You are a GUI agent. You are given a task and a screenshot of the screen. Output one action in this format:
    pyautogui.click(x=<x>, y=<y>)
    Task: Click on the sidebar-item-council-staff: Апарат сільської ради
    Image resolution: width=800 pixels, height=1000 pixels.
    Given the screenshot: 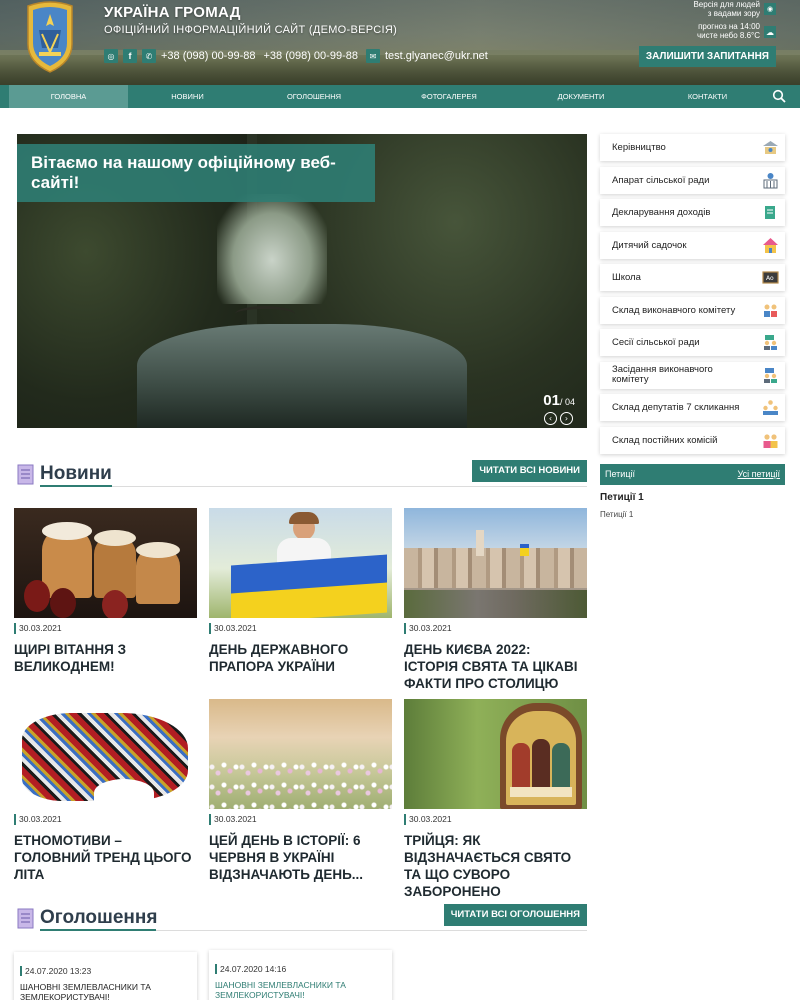 What is the action you would take?
    pyautogui.click(x=692, y=180)
    